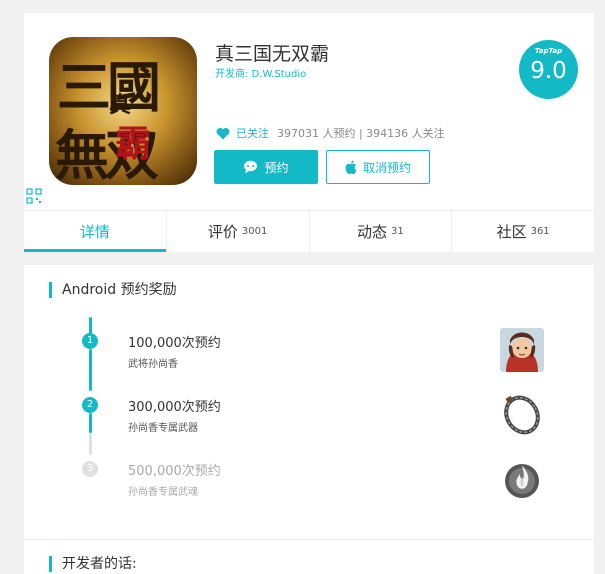  What do you see at coordinates (351, 167) in the screenshot?
I see `apple-icon` at bounding box center [351, 167].